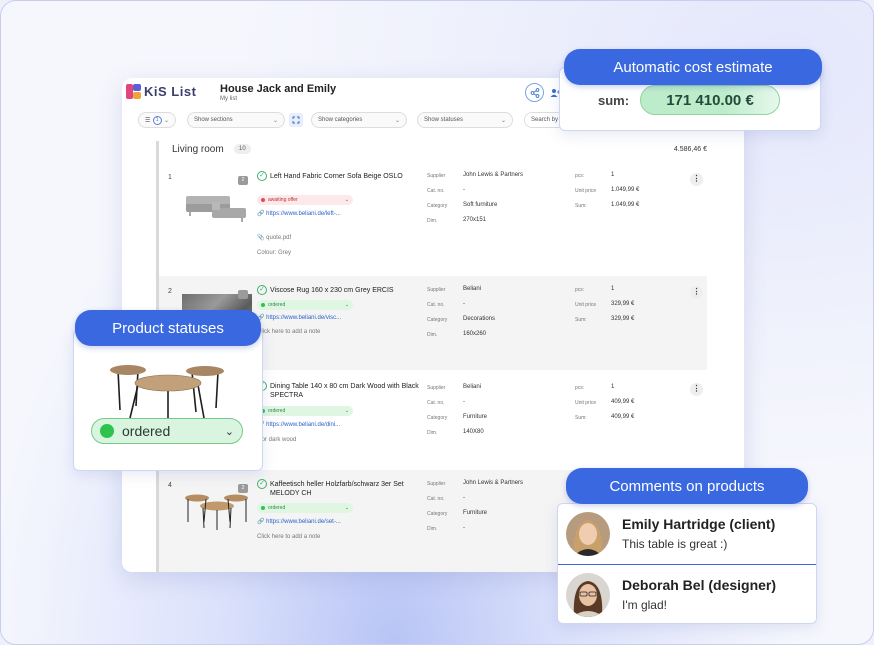 This screenshot has height=645, width=874. Describe the element at coordinates (475, 220) in the screenshot. I see `dim-value: 270x151` at that location.